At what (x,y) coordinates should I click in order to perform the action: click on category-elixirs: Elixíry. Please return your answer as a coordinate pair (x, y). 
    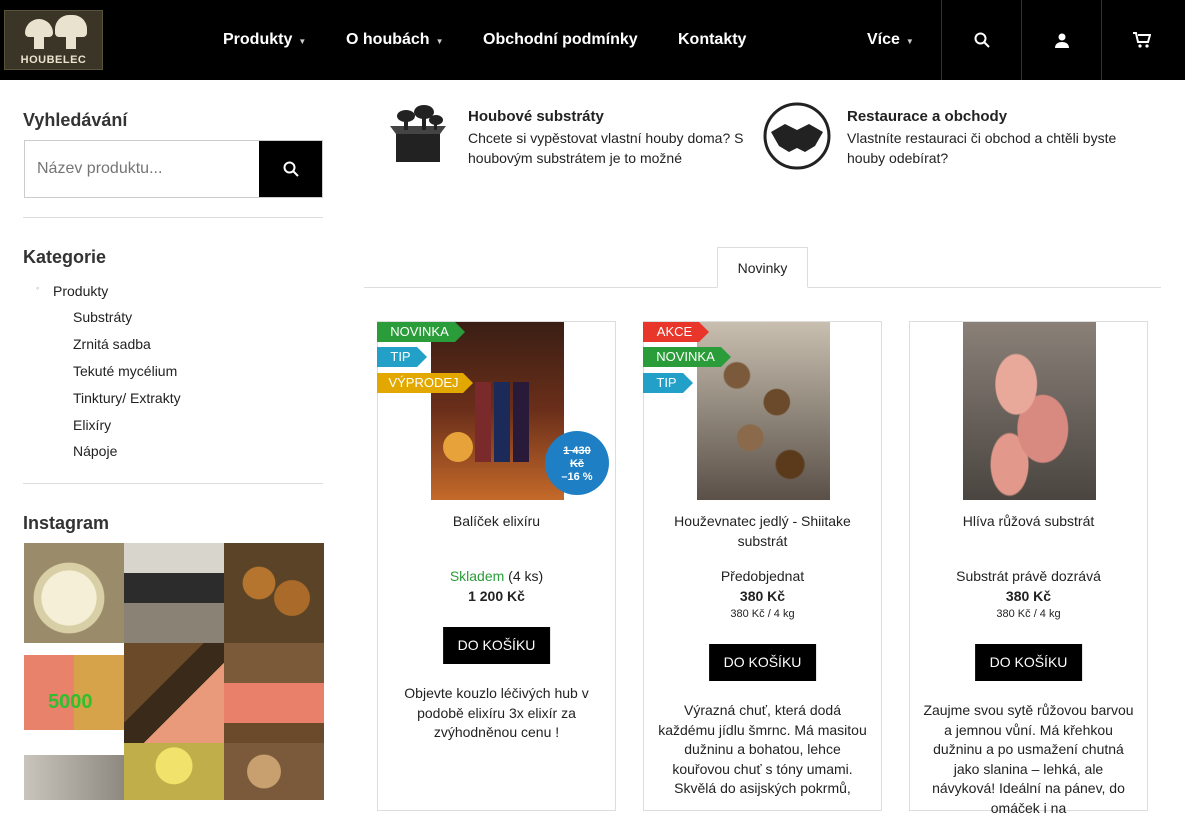
    Looking at the image, I should click on (92, 425).